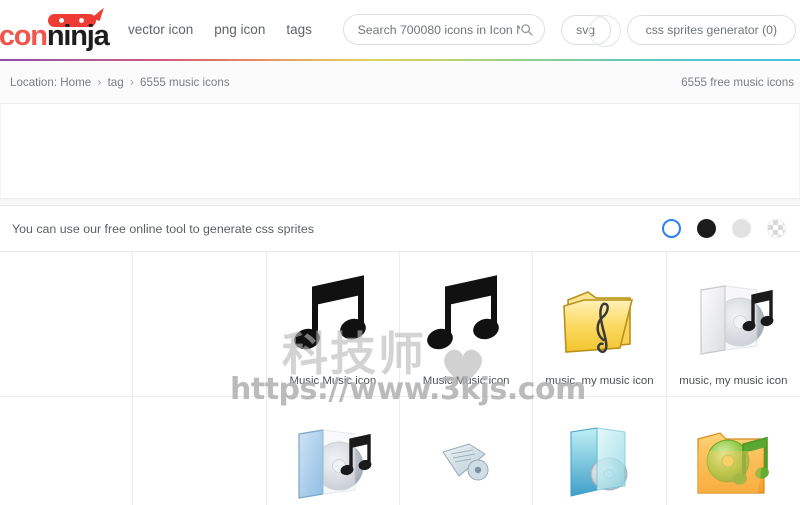 Image resolution: width=800 pixels, height=505 pixels. I want to click on swatch-background-gray, so click(741, 228).